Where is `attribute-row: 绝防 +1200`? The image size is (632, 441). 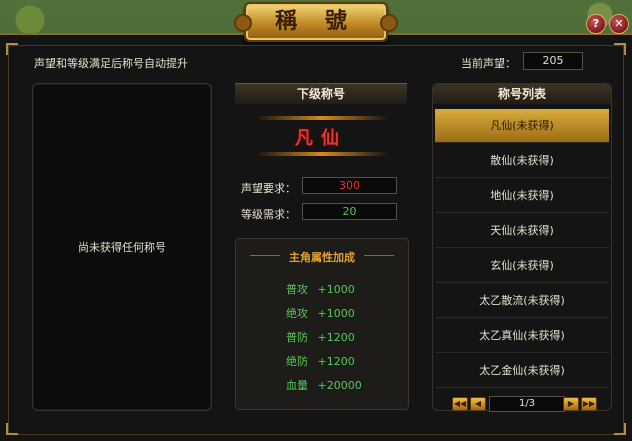 attribute-row: 绝防 +1200 is located at coordinates (320, 361).